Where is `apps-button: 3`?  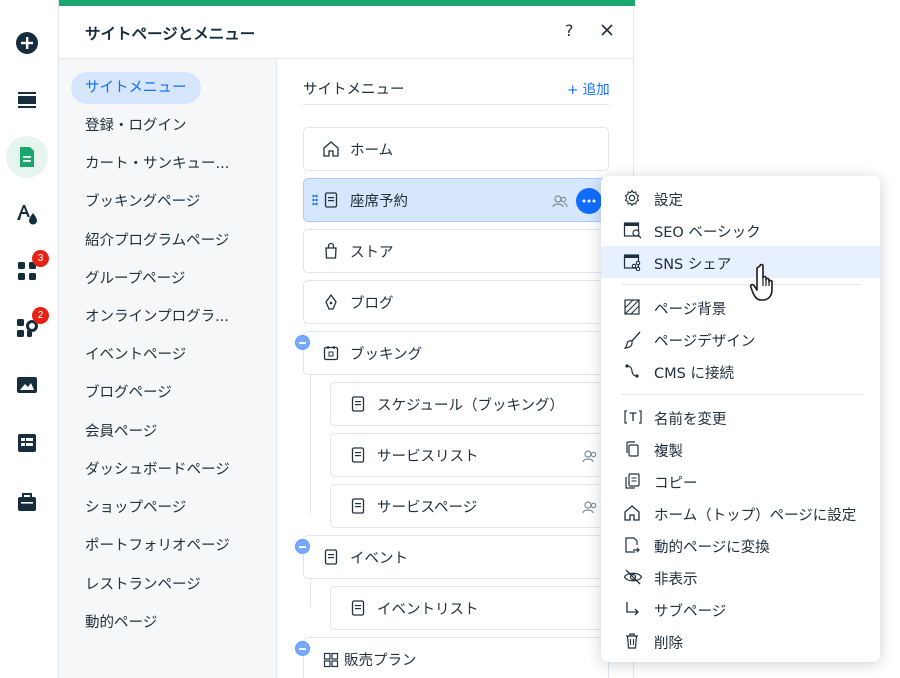
apps-button: 3 is located at coordinates (27, 271).